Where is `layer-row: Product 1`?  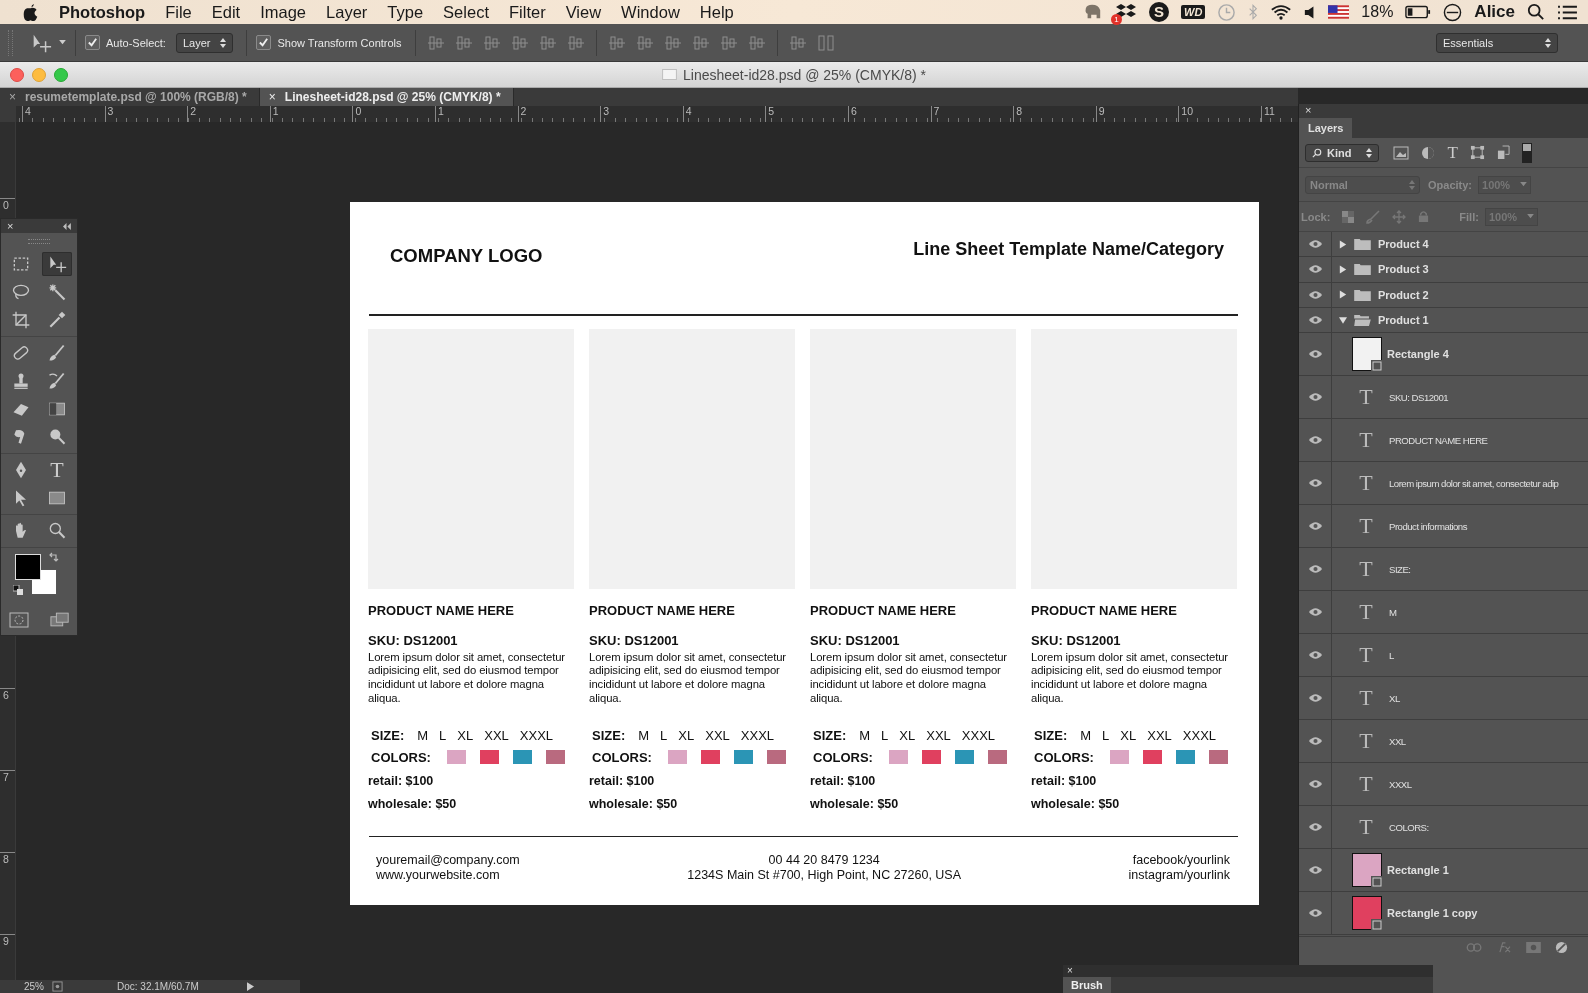
layer-row: Product 1 is located at coordinates (1443, 320).